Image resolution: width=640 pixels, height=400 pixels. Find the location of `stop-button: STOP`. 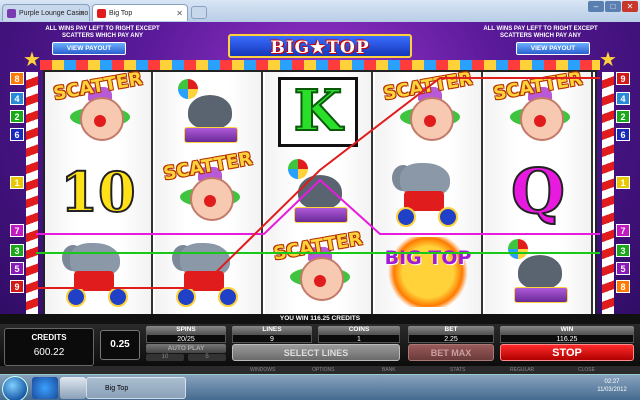

stop-button: STOP is located at coordinates (567, 352).